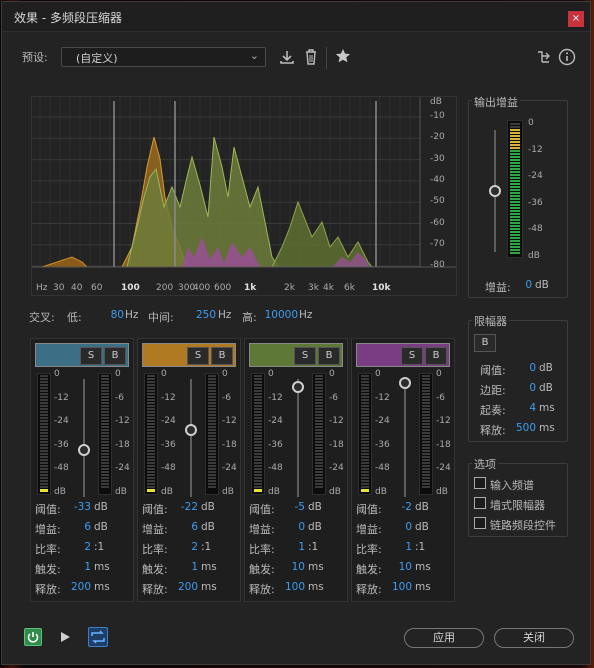  What do you see at coordinates (343, 57) in the screenshot?
I see `star-icon` at bounding box center [343, 57].